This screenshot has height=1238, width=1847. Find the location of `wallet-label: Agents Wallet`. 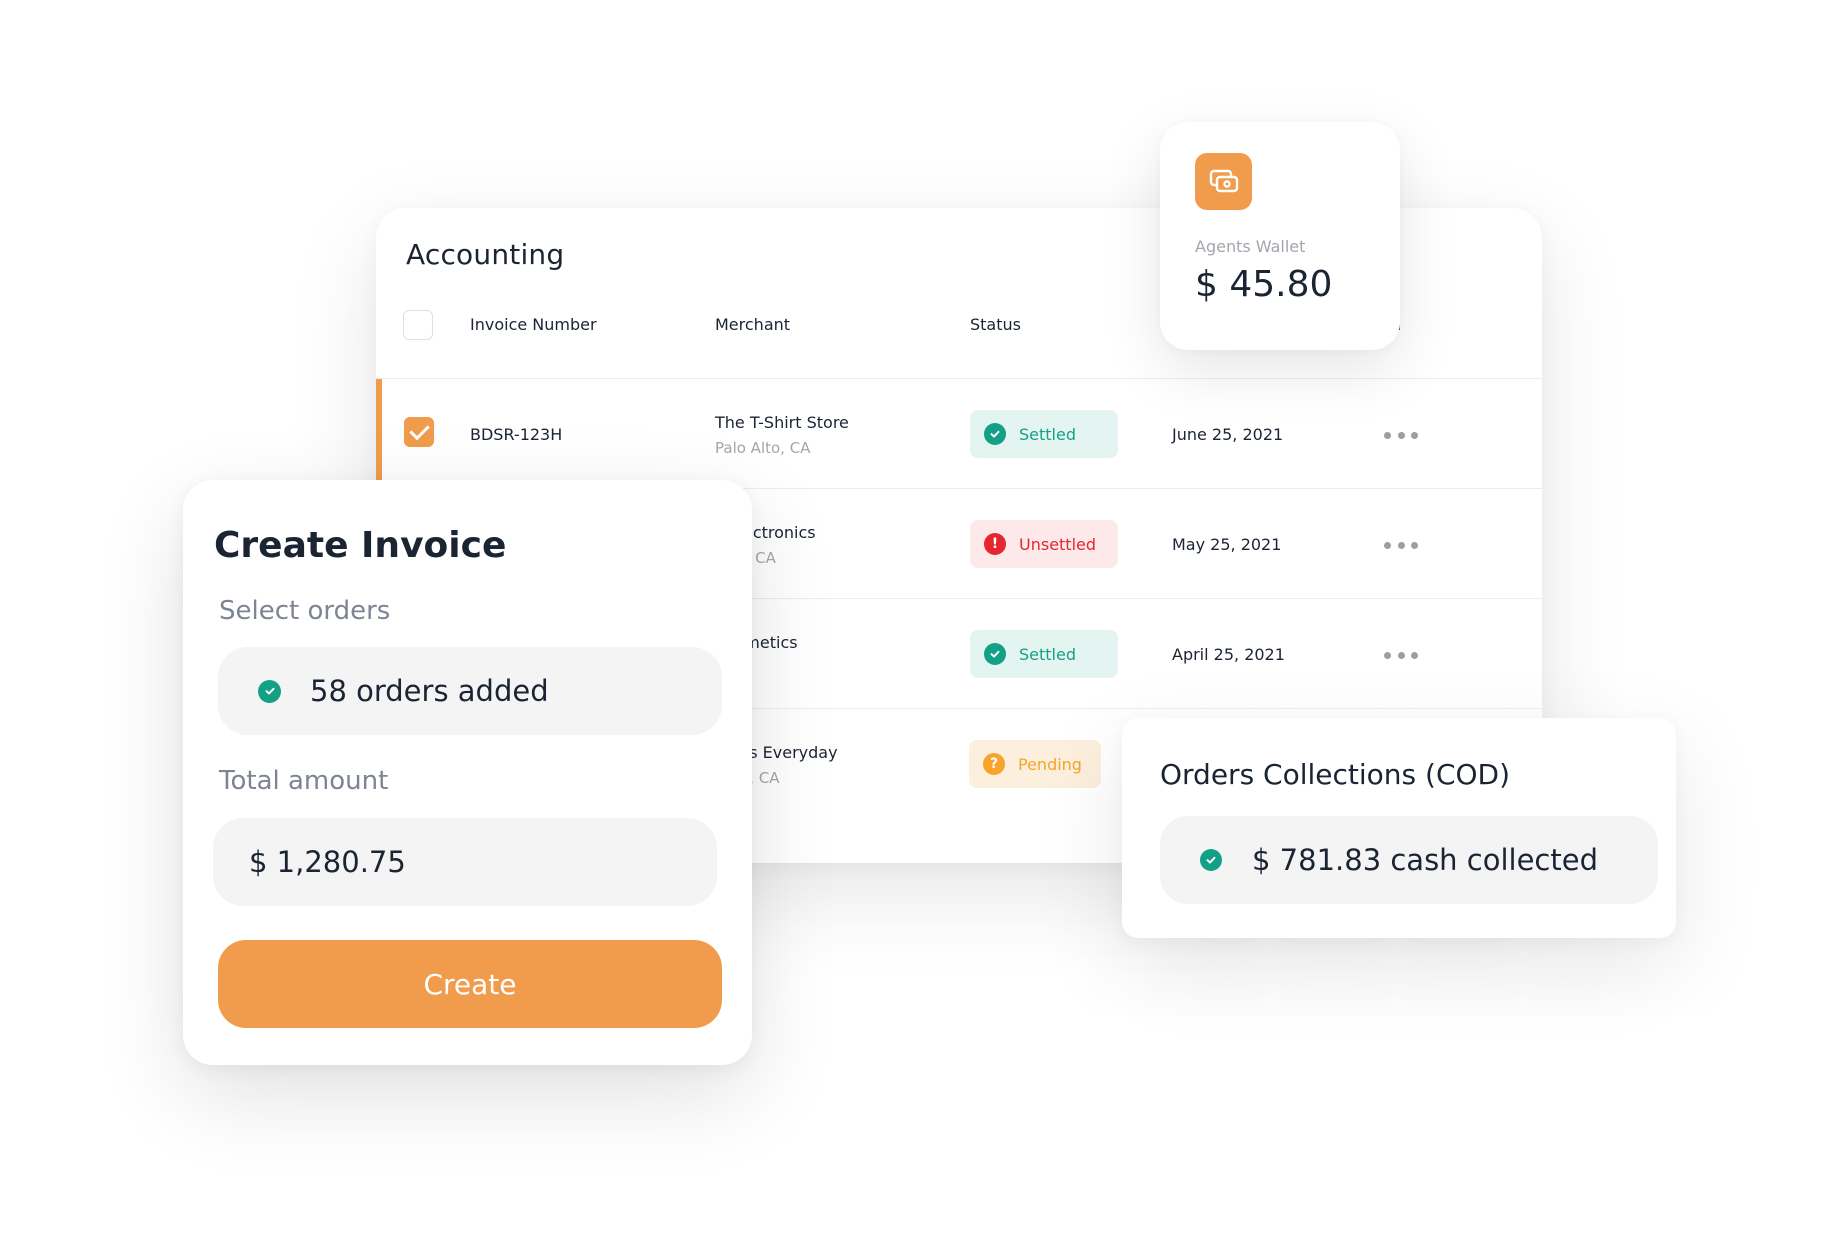

wallet-label: Agents Wallet is located at coordinates (1250, 246).